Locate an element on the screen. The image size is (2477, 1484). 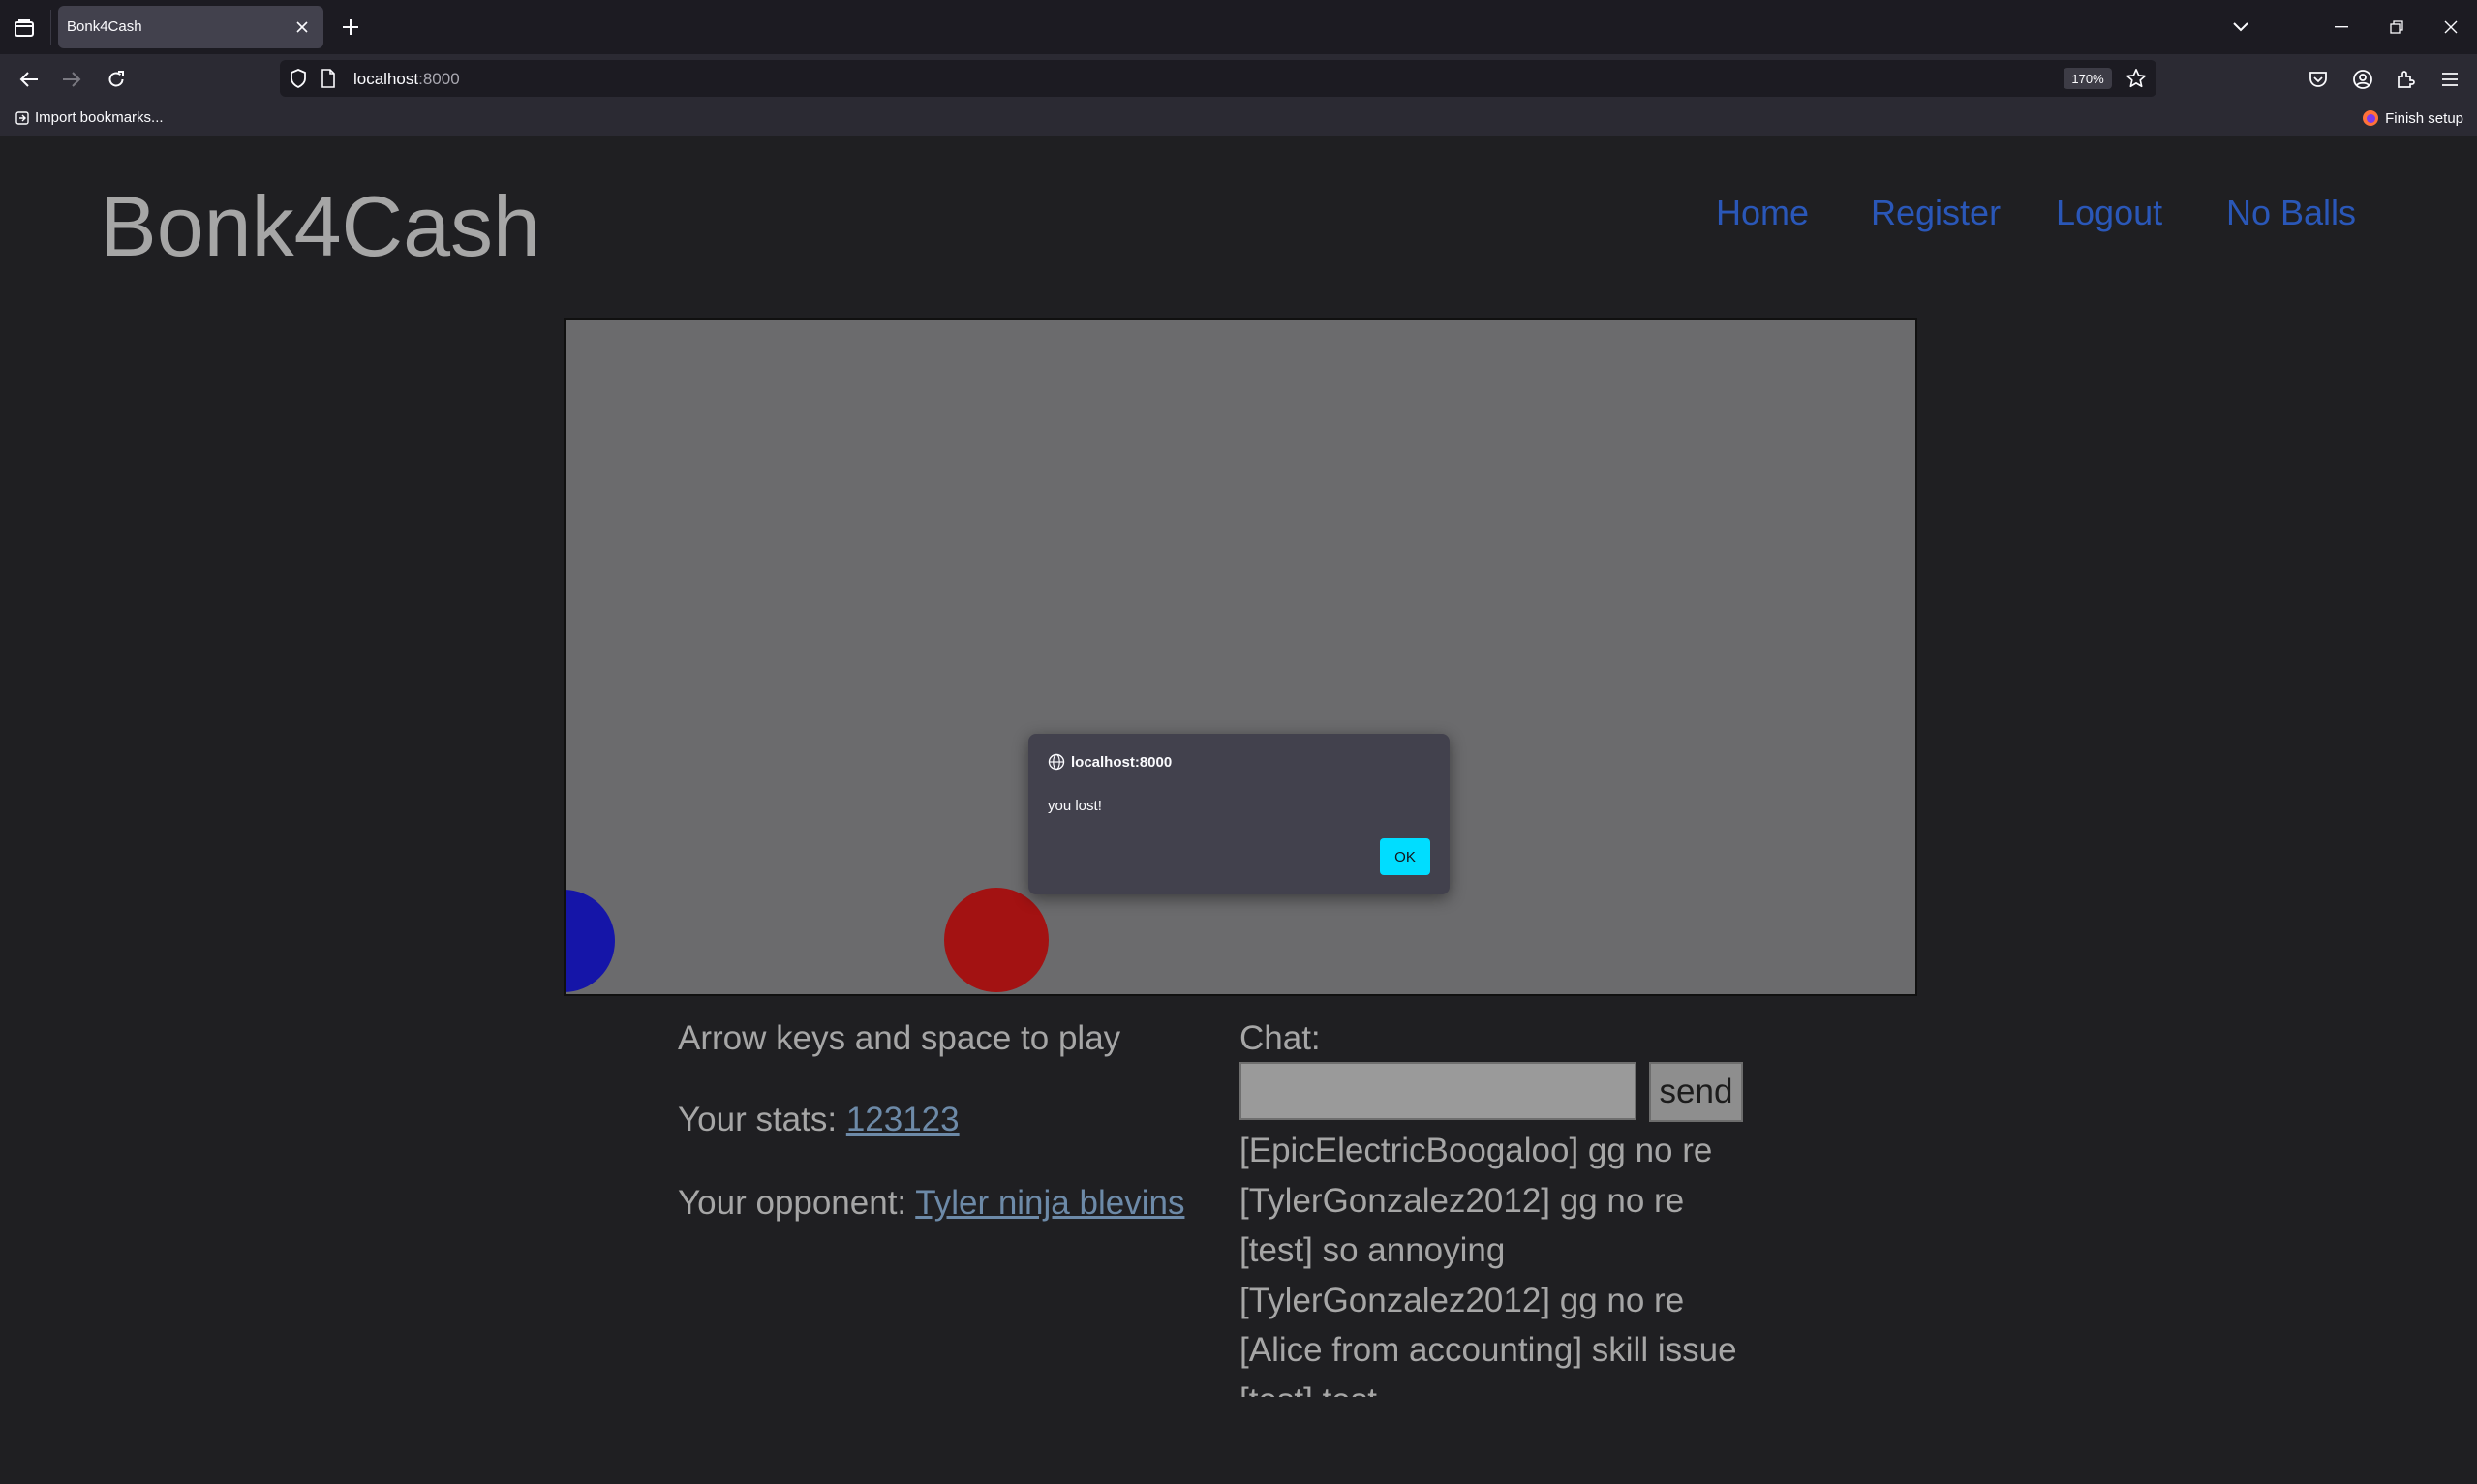
site-title: Bonk4Cash is located at coordinates (320, 226).